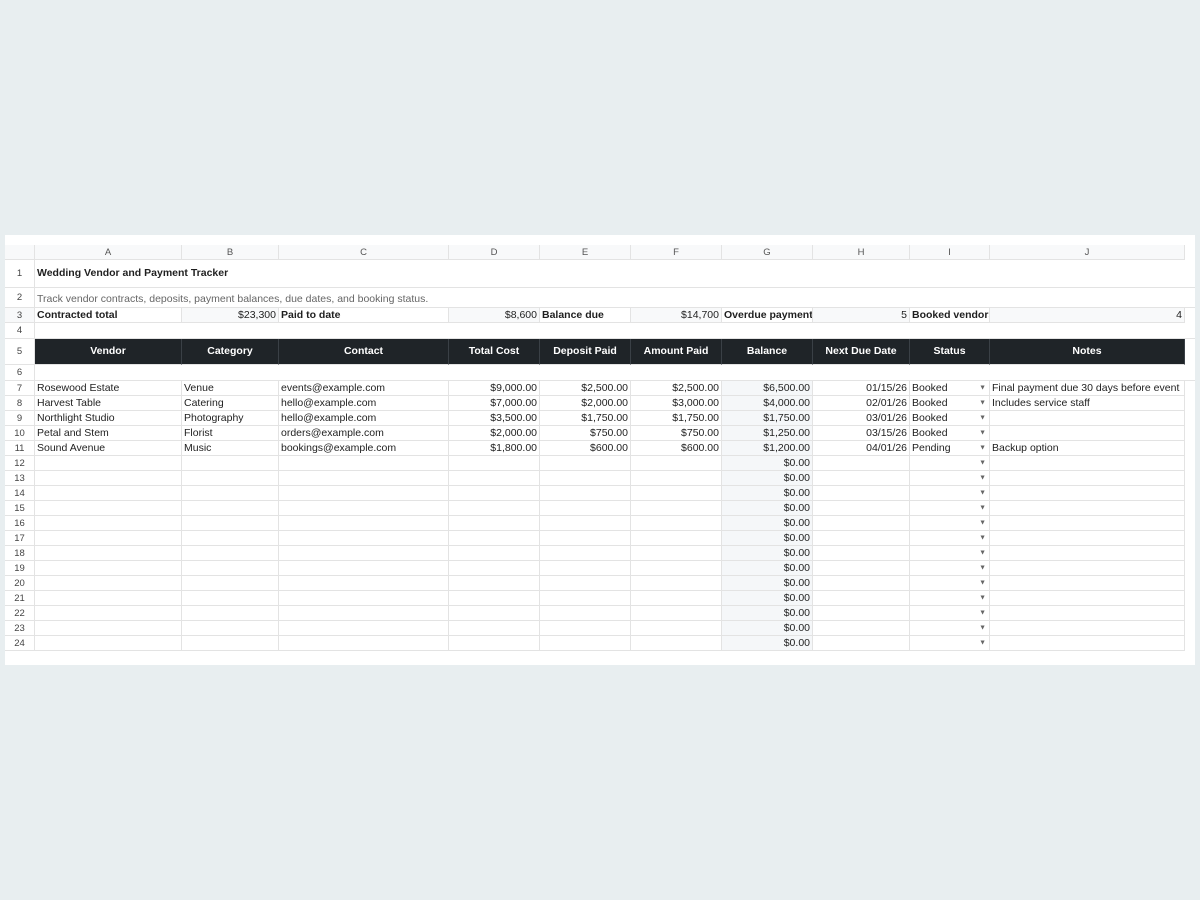 Image resolution: width=1200 pixels, height=900 pixels. I want to click on deposit-paid-cell: $2,500.00, so click(585, 388).